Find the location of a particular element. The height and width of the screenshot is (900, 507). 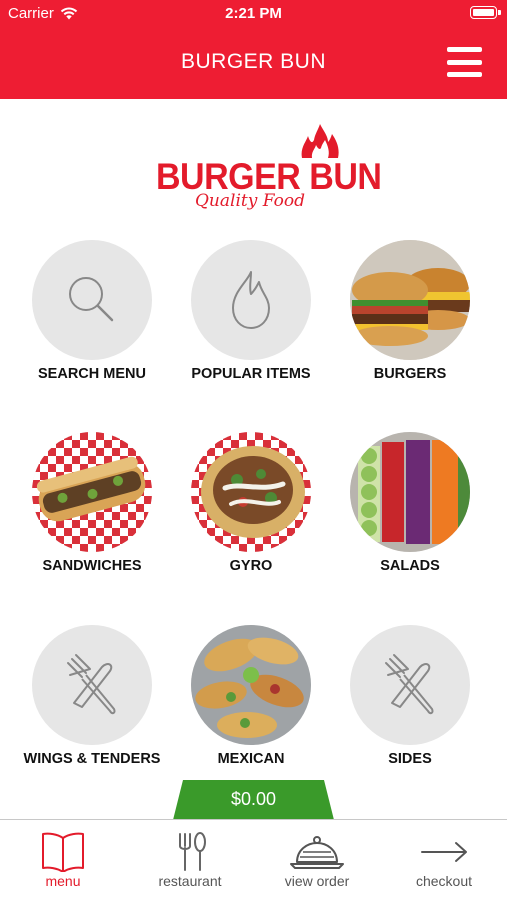

gyro-illustration is located at coordinates (251, 492).